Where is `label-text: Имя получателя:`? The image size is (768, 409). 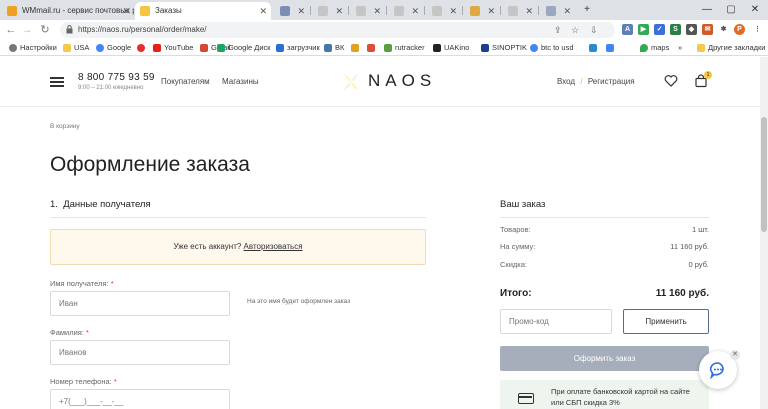 label-text: Имя получателя: is located at coordinates (79, 283).